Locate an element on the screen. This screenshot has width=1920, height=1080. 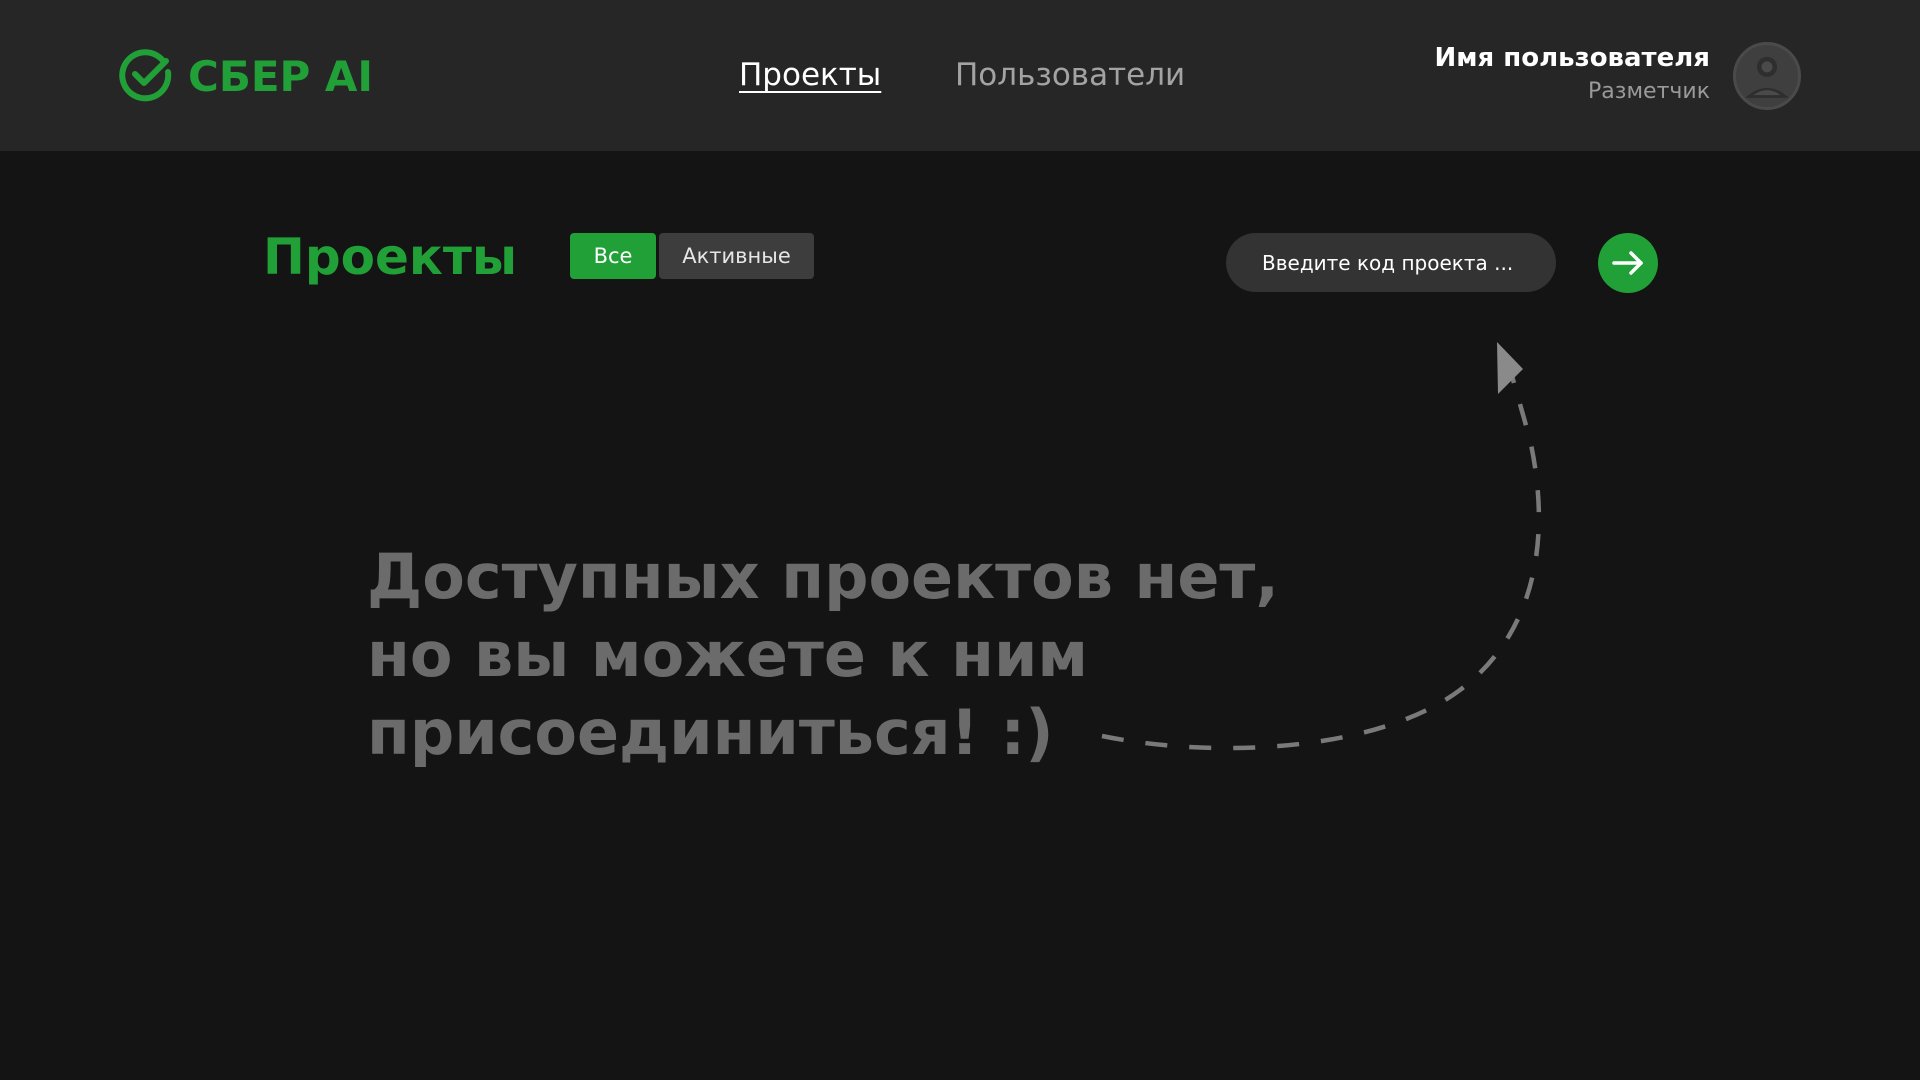
logo: СБЕР AI is located at coordinates (245, 76).